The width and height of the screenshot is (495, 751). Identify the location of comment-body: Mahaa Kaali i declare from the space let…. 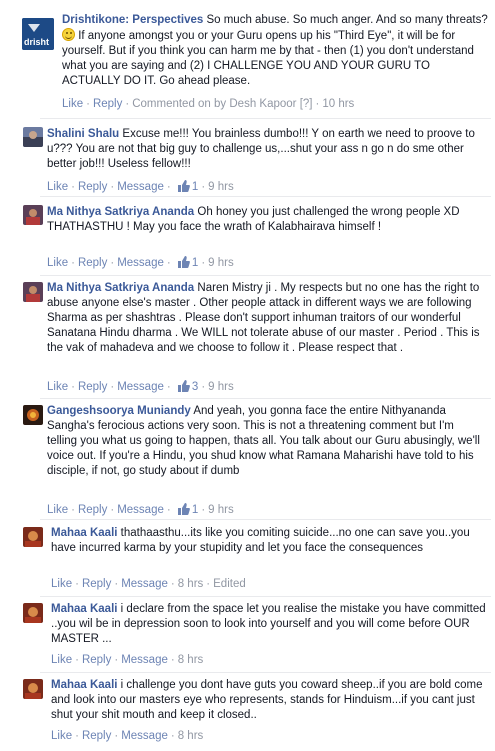
(269, 624).